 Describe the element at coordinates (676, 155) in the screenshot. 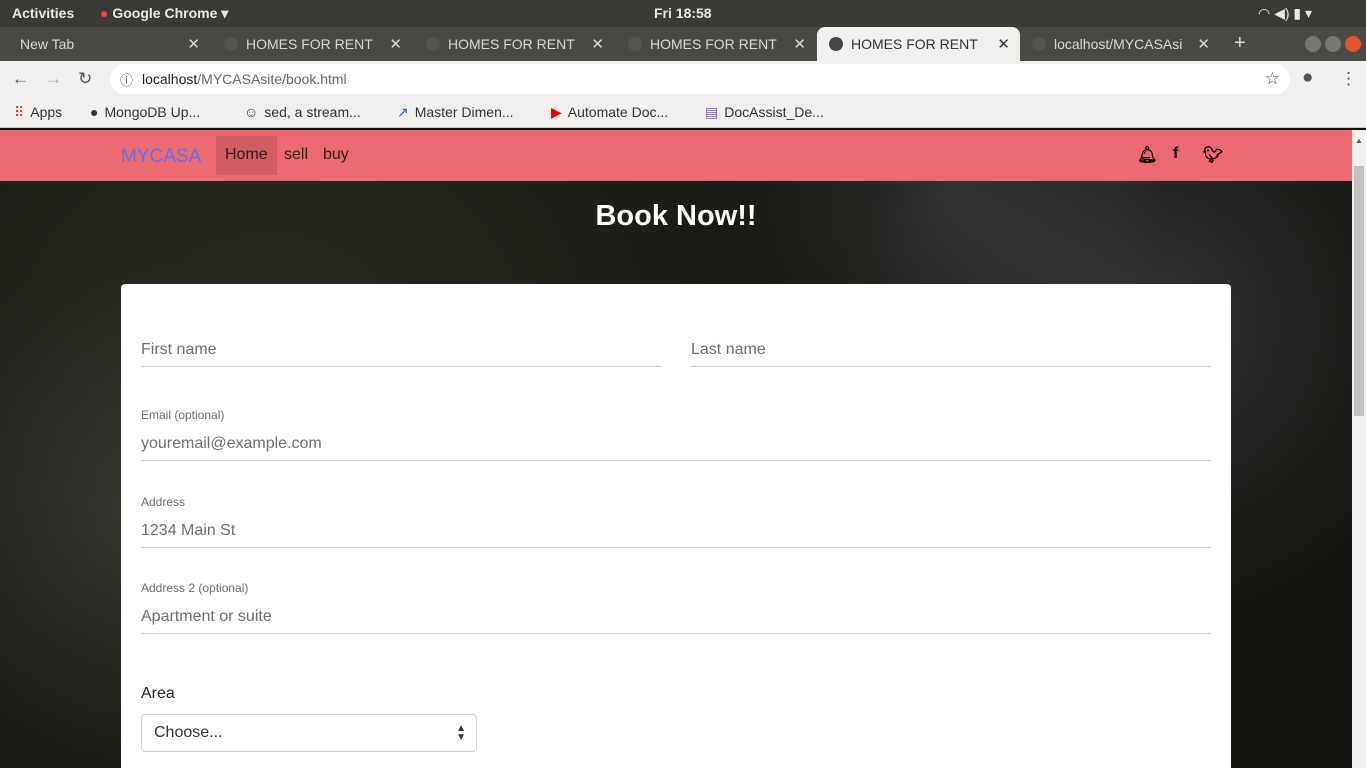

I see `site-navbar: MYCASA Home sell buy 🔔︎ f 🐦︎` at that location.